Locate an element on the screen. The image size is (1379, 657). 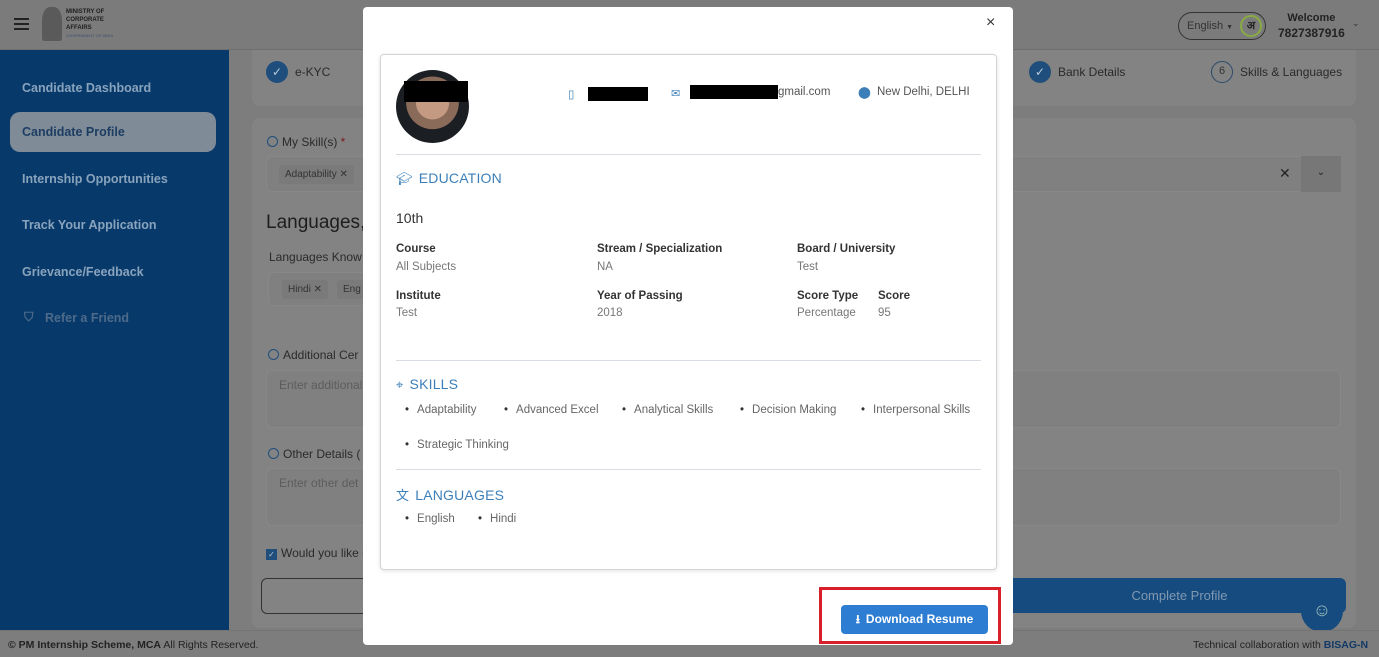
collab-text: Technical collaboration with BISAG-N is located at coordinates (1281, 645).